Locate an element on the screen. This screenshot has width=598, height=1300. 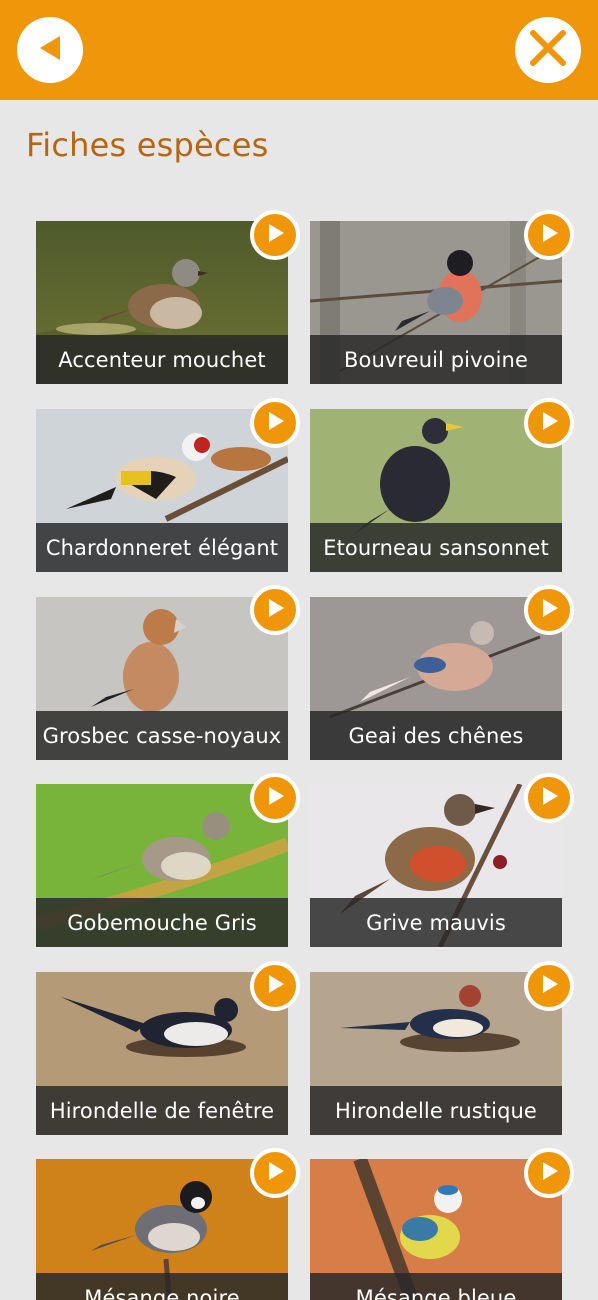
species-label-bar: Grive mauvis is located at coordinates (436, 922).